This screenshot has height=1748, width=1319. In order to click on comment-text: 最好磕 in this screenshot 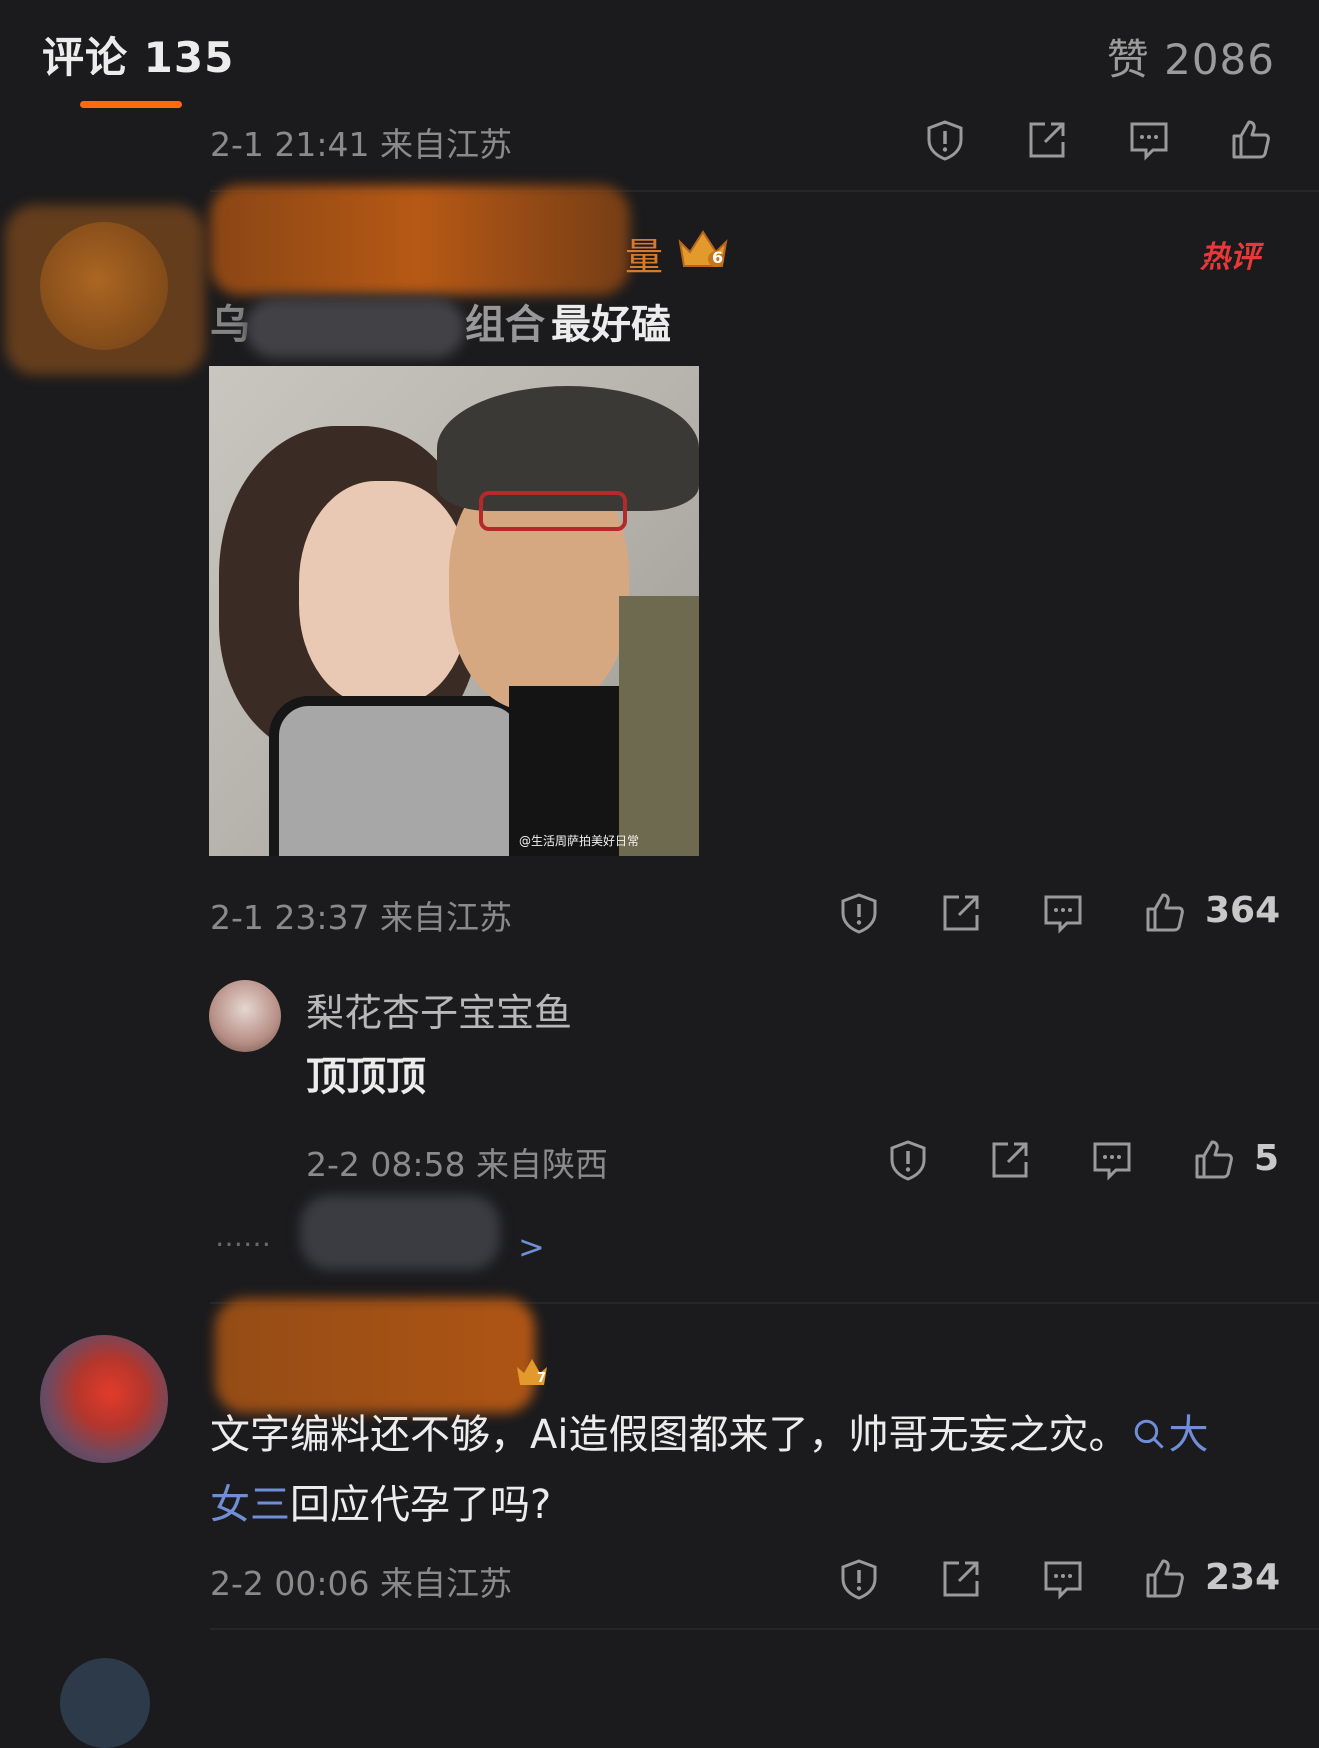, I will do `click(611, 325)`.